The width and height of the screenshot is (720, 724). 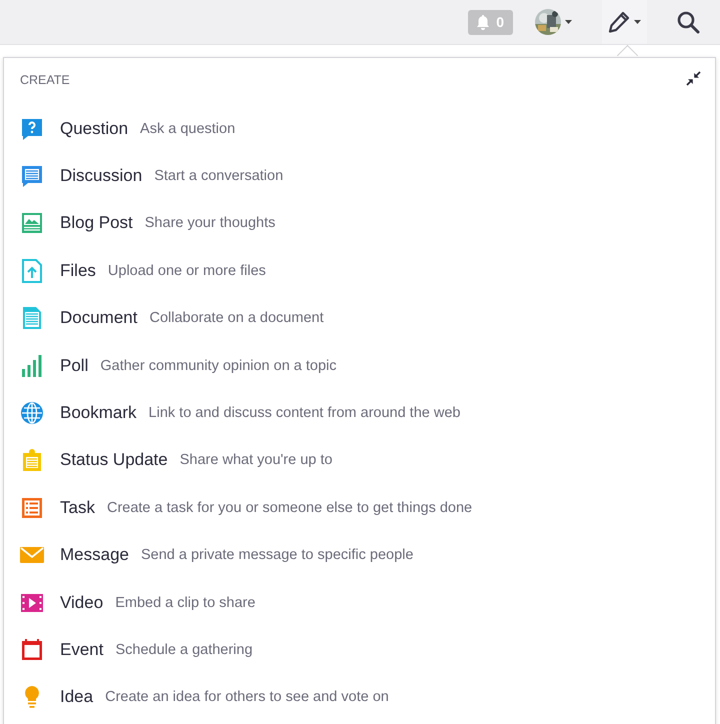 I want to click on item-title: Task, so click(x=77, y=508).